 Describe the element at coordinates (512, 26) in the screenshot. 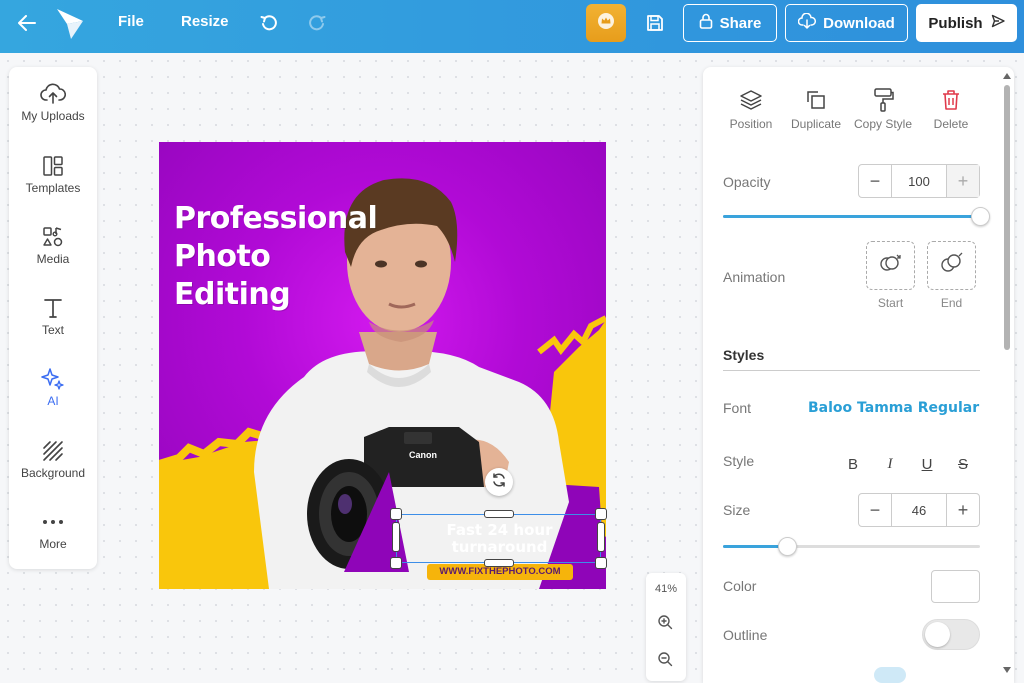

I see `top-toolbar: File Resize Share Download Publish` at that location.